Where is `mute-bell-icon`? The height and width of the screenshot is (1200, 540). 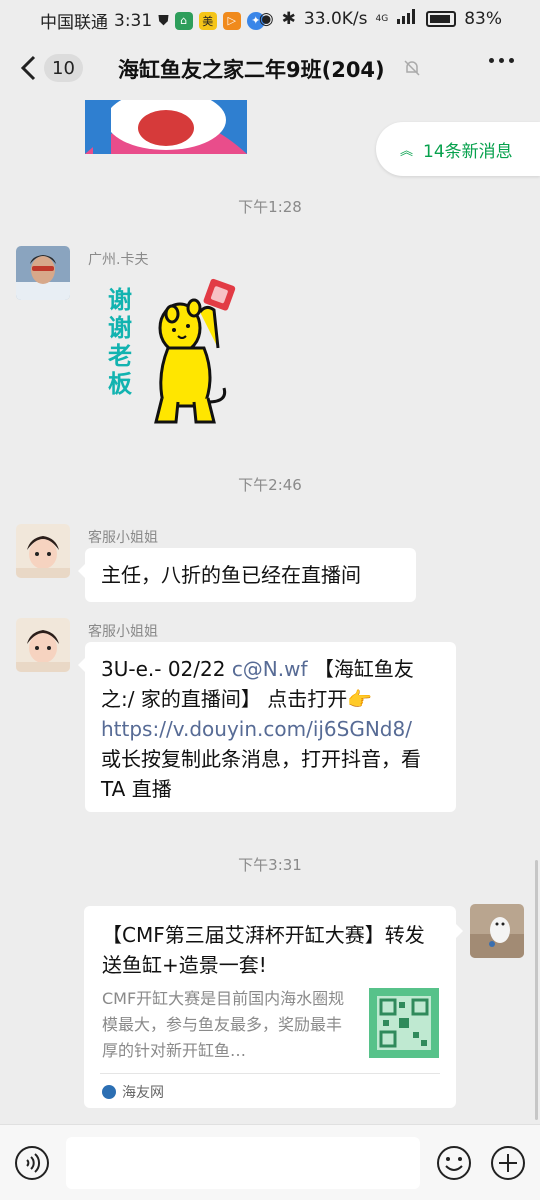 mute-bell-icon is located at coordinates (412, 68).